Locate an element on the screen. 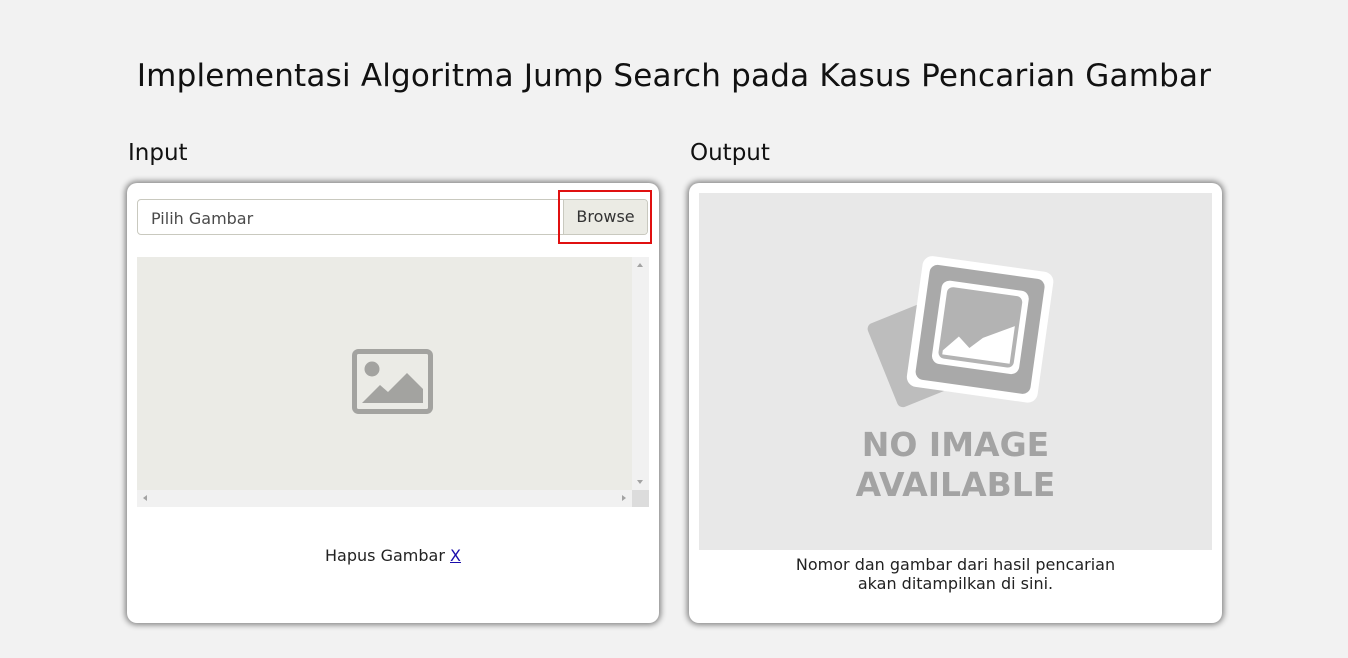  no-image-text-line1: NO IMAGE is located at coordinates (955, 444).